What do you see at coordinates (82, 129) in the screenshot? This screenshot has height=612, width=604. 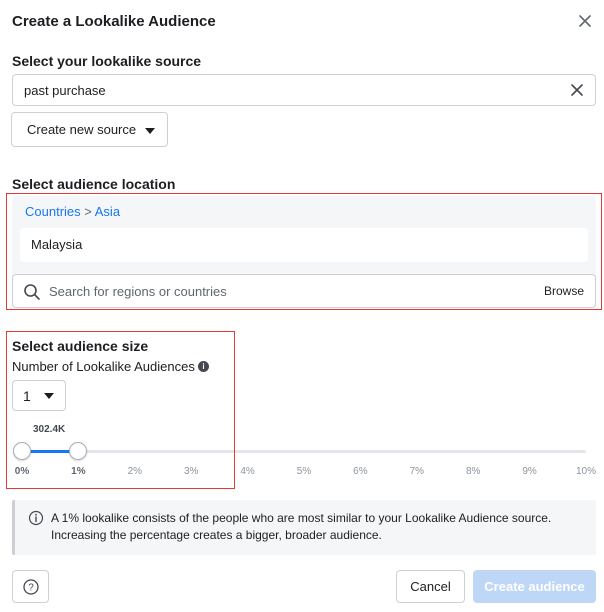 I see `create-new-source-label: Create new source` at bounding box center [82, 129].